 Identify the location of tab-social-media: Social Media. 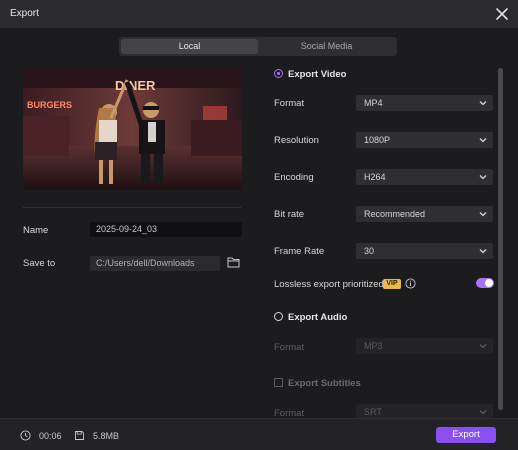
(326, 46).